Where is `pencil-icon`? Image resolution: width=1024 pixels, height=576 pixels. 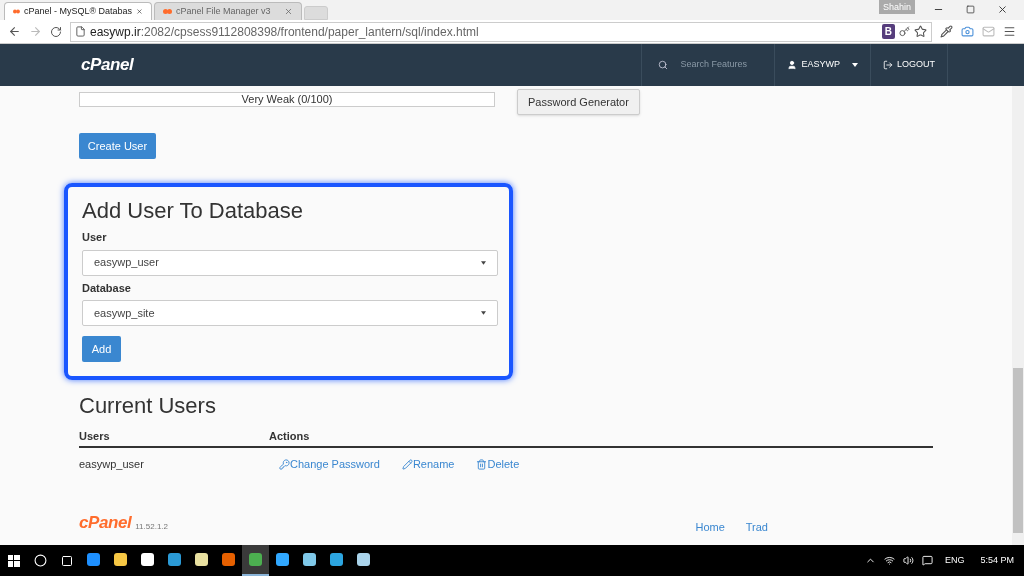
pencil-icon is located at coordinates (407, 464).